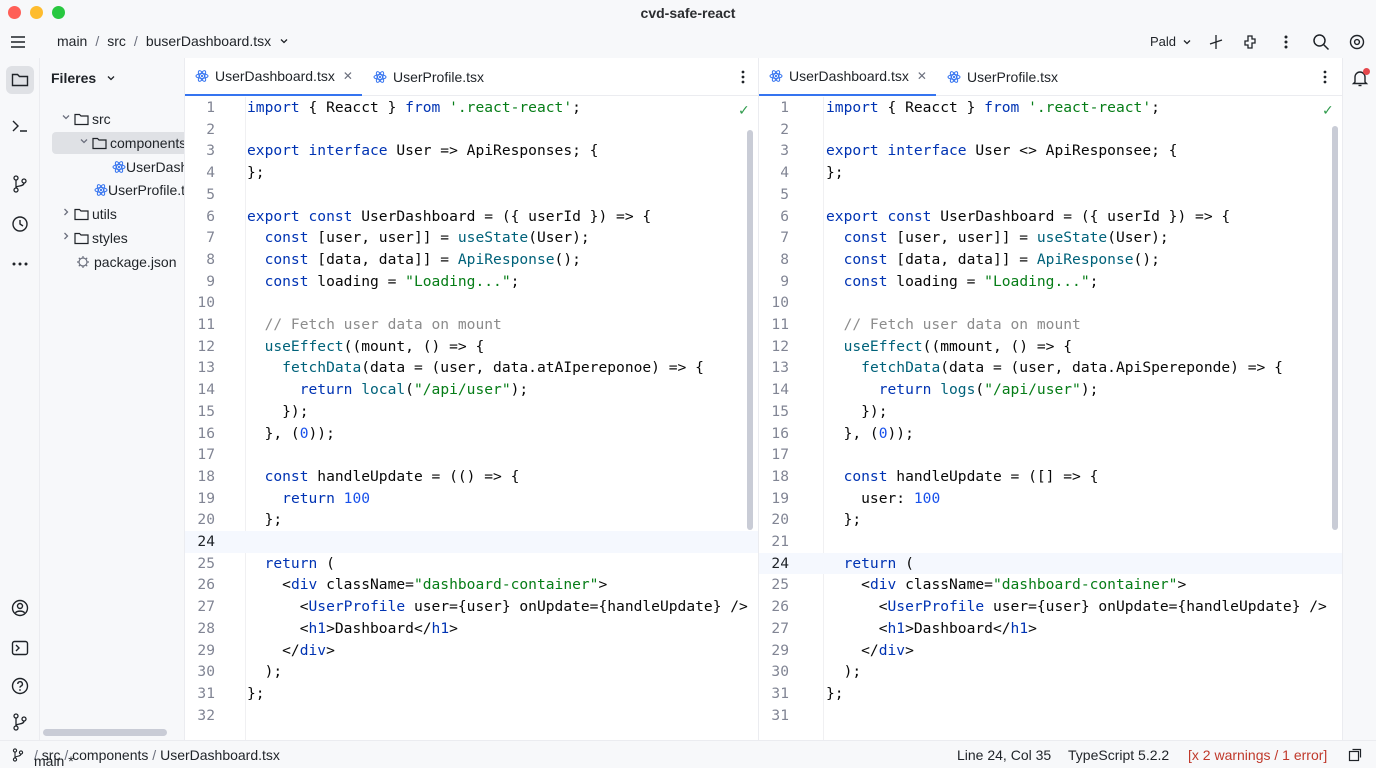 This screenshot has width=1376, height=768. I want to click on readonly-lock-icon, so click(1355, 756).